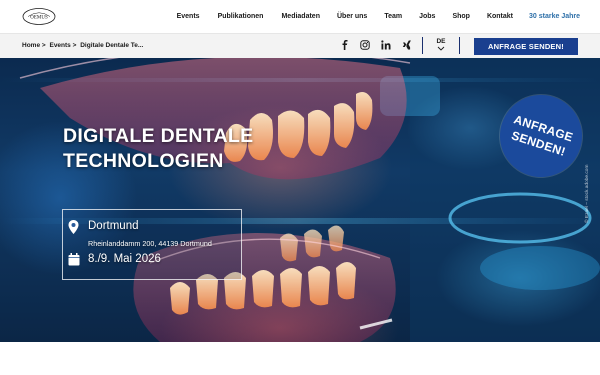 Image resolution: width=600 pixels, height=375 pixels. I want to click on nav-jobs: Jobs, so click(427, 16).